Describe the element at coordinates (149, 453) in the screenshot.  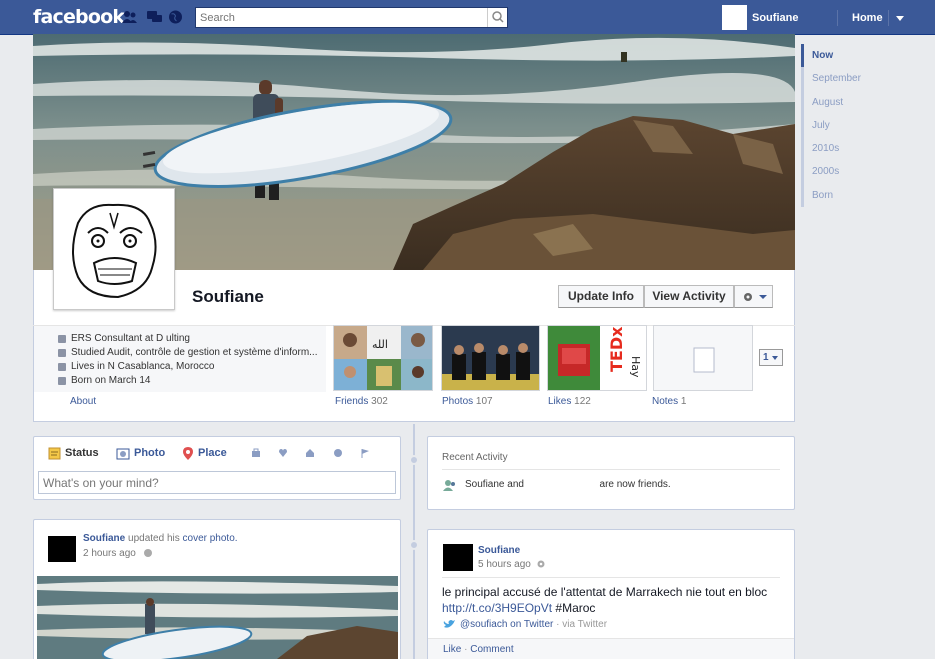
I see `tab-photo: Photo` at that location.